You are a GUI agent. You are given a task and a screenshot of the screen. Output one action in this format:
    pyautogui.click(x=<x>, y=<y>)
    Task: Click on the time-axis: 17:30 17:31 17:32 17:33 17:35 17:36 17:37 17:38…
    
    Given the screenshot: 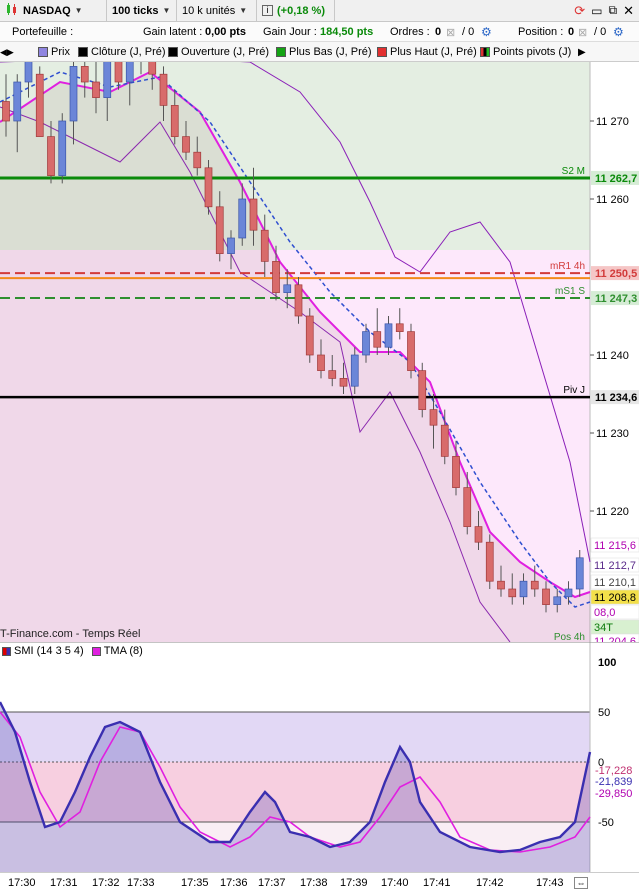 What is the action you would take?
    pyautogui.click(x=319, y=882)
    